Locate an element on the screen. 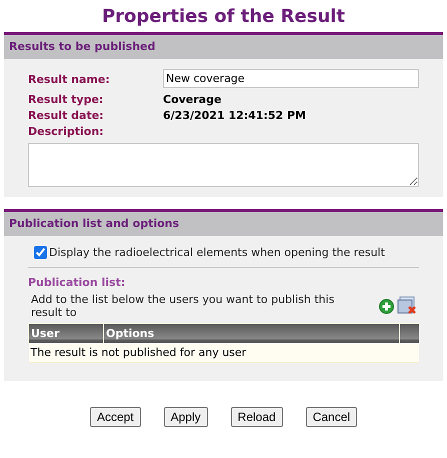 The width and height of the screenshot is (447, 458). checkbox is located at coordinates (40, 252).